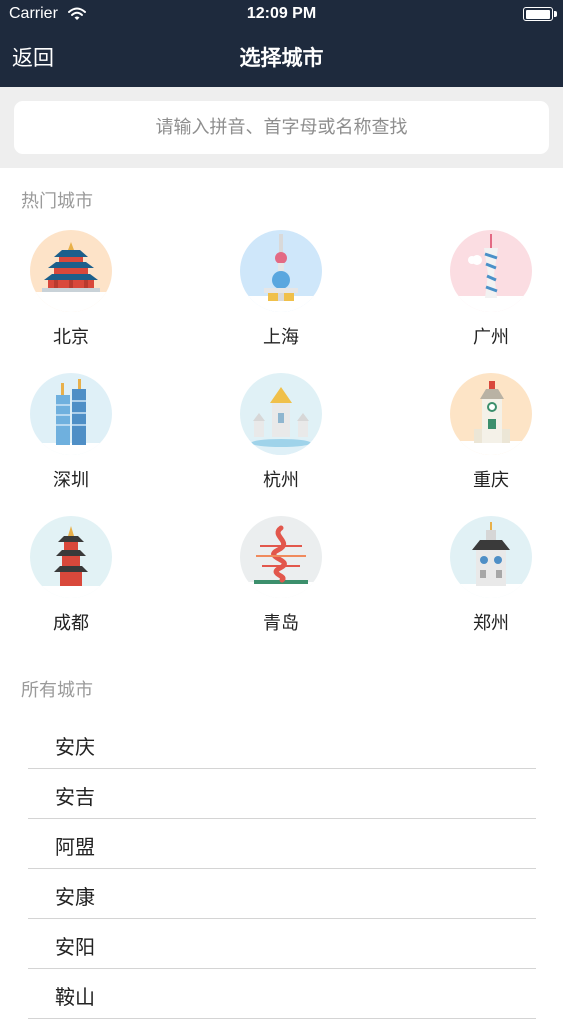  What do you see at coordinates (281, 271) in the screenshot?
I see `shanghai-tower-icon` at bounding box center [281, 271].